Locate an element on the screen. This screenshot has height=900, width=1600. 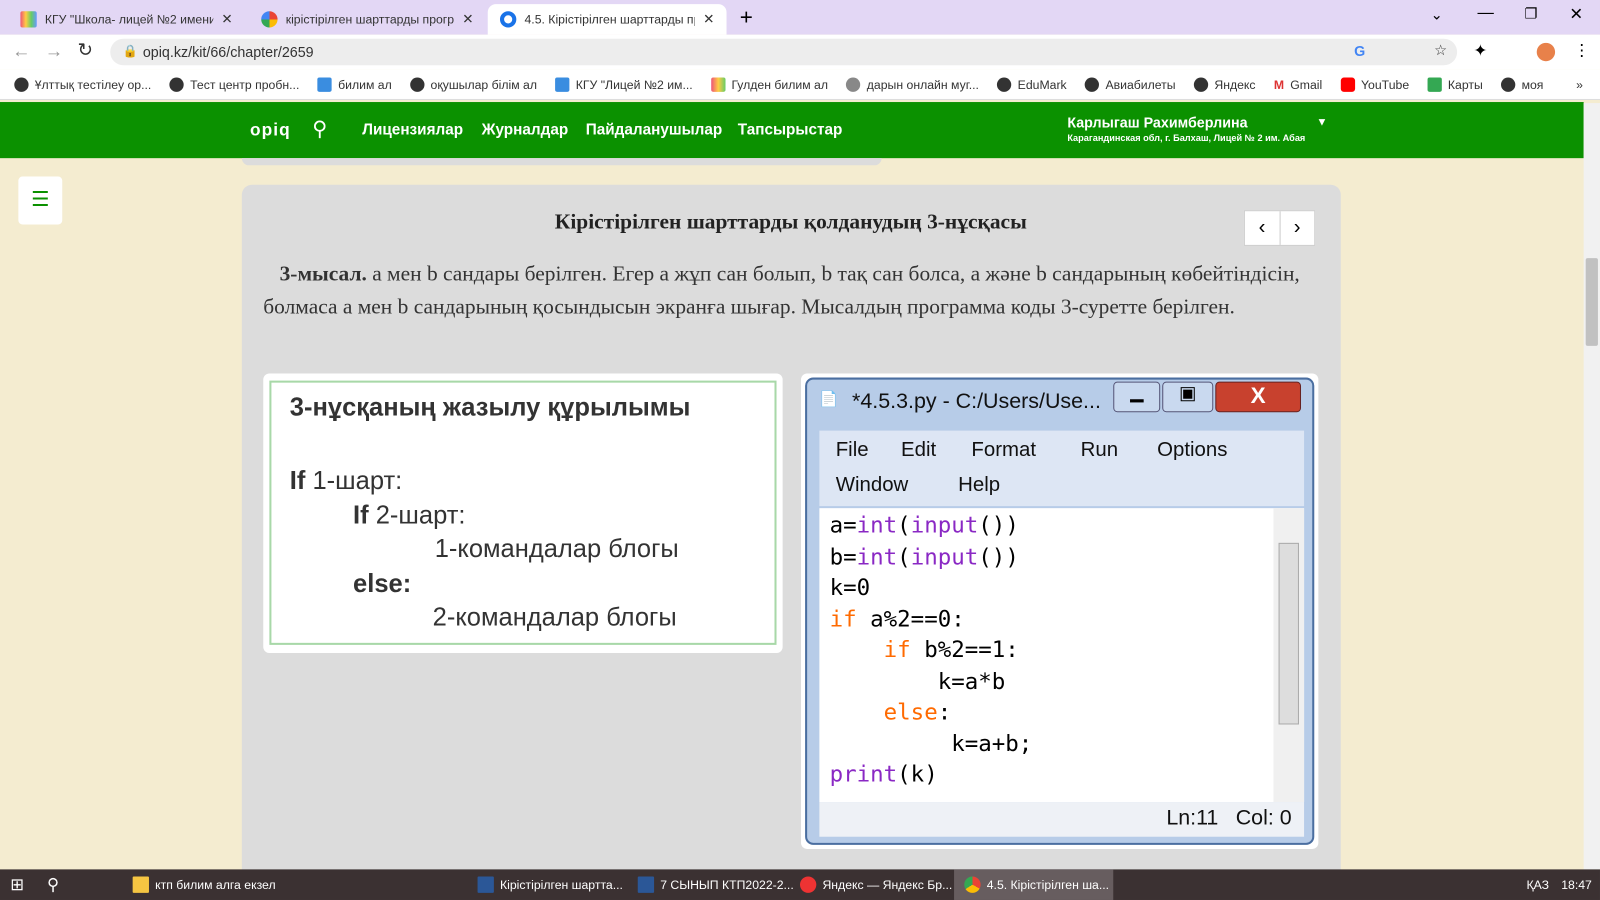
idle-minimize-button: ▁ is located at coordinates (1137, 397).